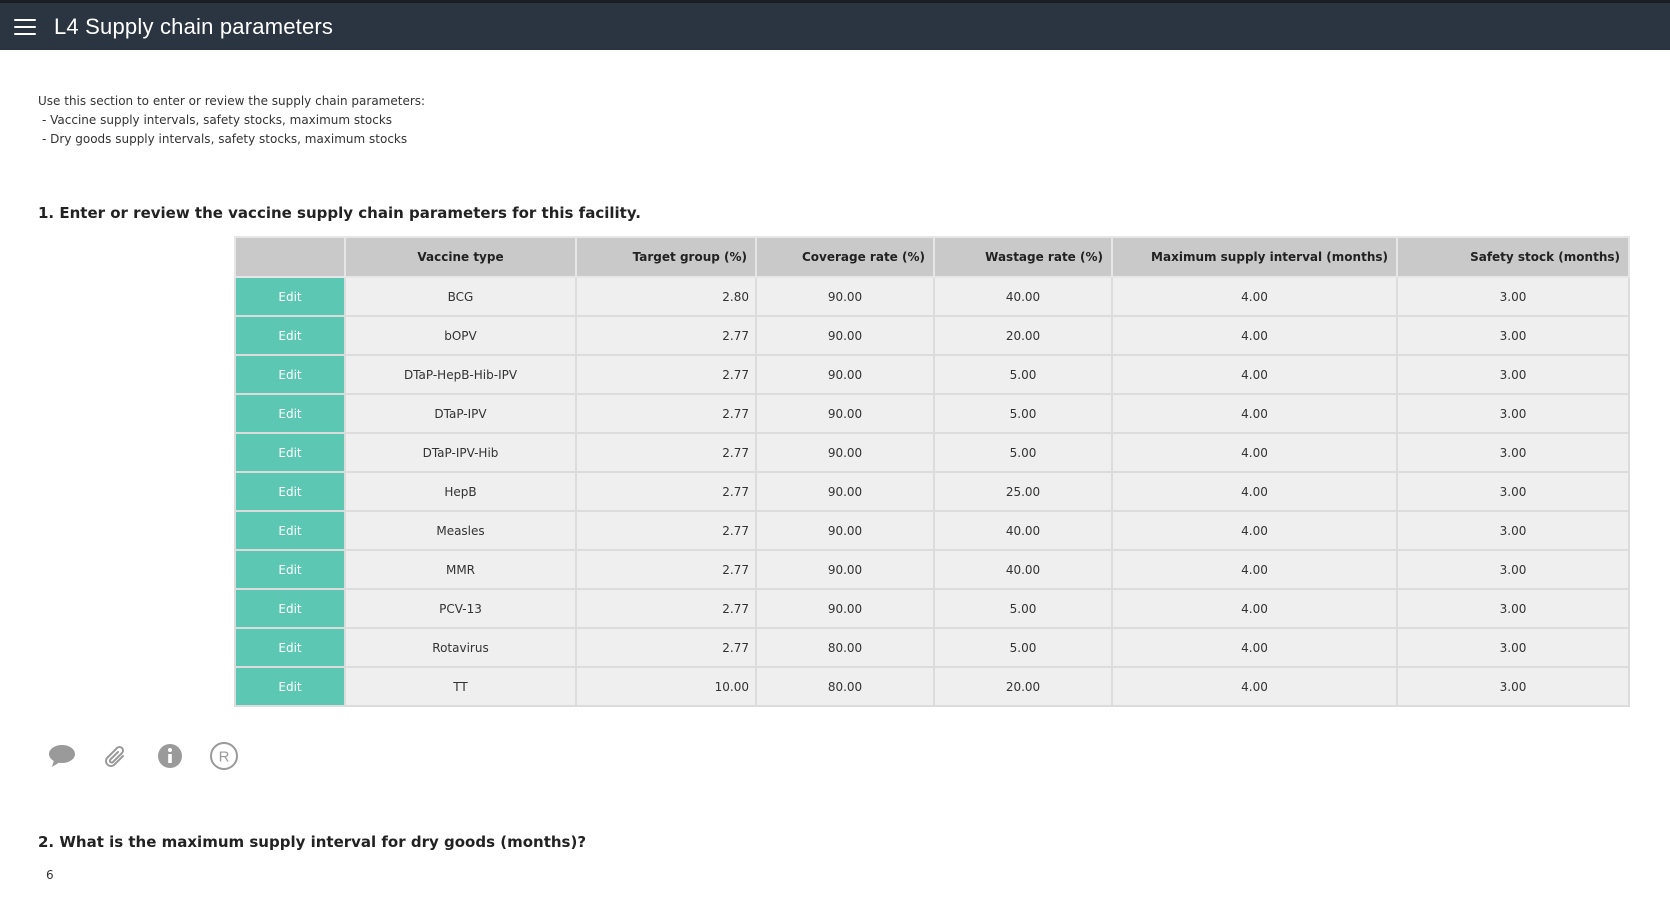 The width and height of the screenshot is (1670, 900). I want to click on comment-icon, so click(62, 756).